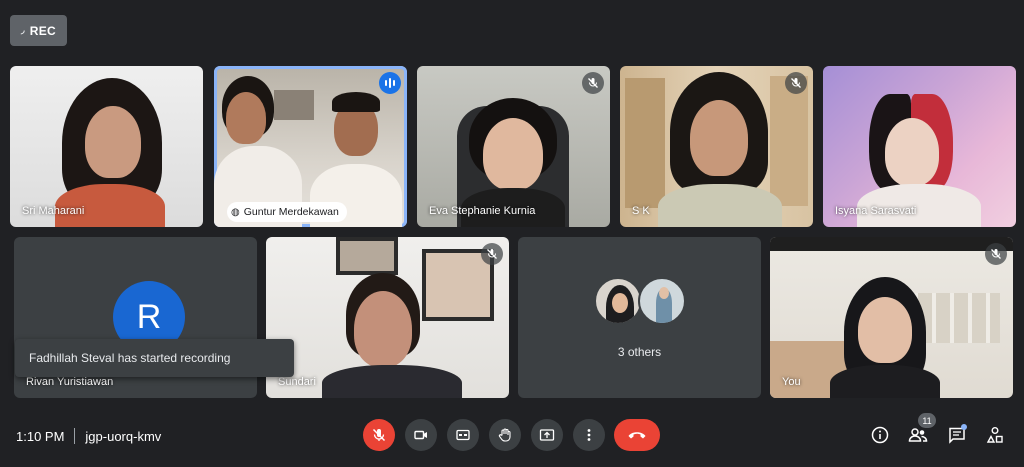 The image size is (1024, 467). Describe the element at coordinates (310, 146) in the screenshot. I see `participant-tile-guntur-merdekawan: ◍ Guntur Merdekawan` at that location.